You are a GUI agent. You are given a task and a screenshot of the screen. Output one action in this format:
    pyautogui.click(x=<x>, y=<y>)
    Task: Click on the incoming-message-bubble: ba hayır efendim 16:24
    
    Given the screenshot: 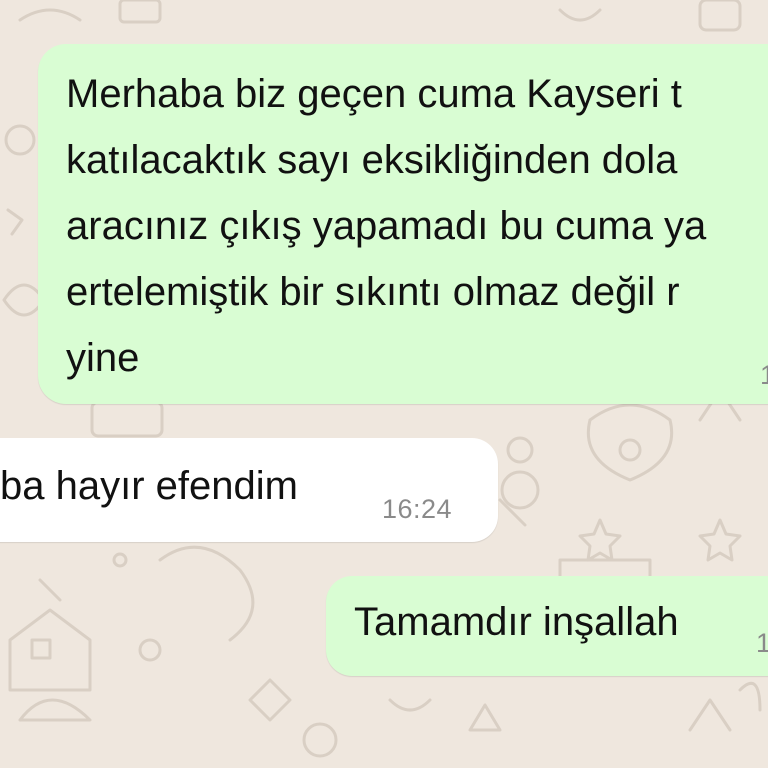 What is the action you would take?
    pyautogui.click(x=249, y=490)
    